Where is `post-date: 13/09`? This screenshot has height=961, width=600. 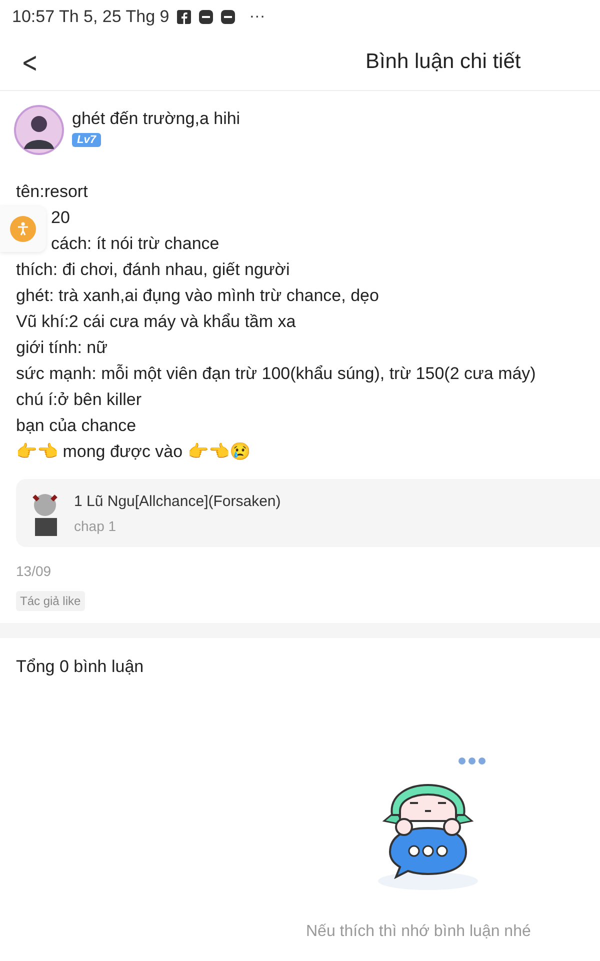
post-date: 13/09 is located at coordinates (33, 570).